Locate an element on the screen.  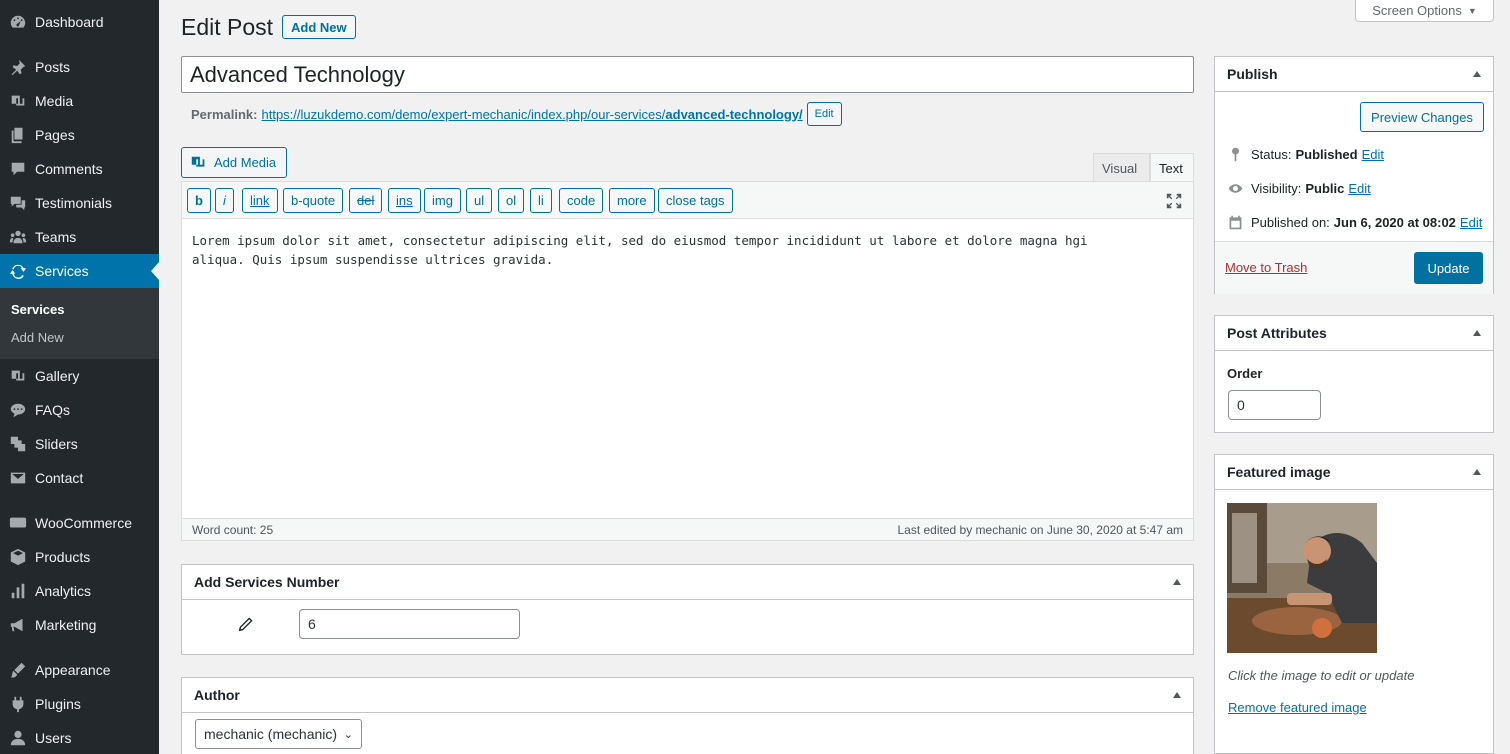
sidebar-item-label: Pages is located at coordinates (55, 135).